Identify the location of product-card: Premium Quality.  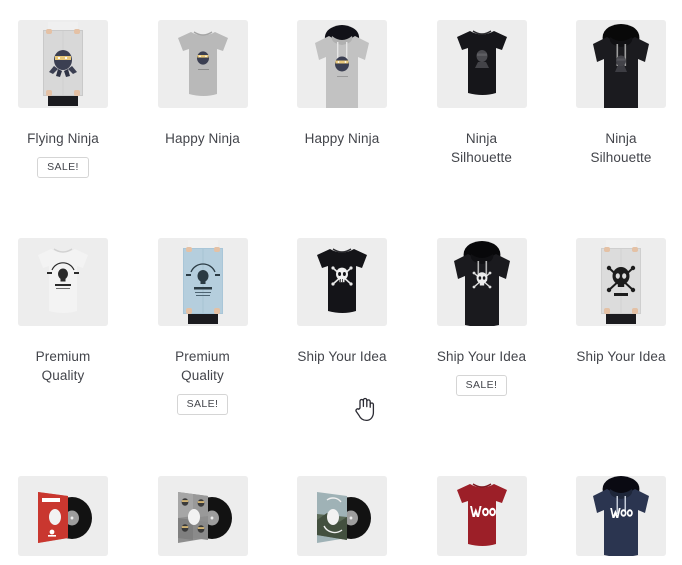
(63, 351).